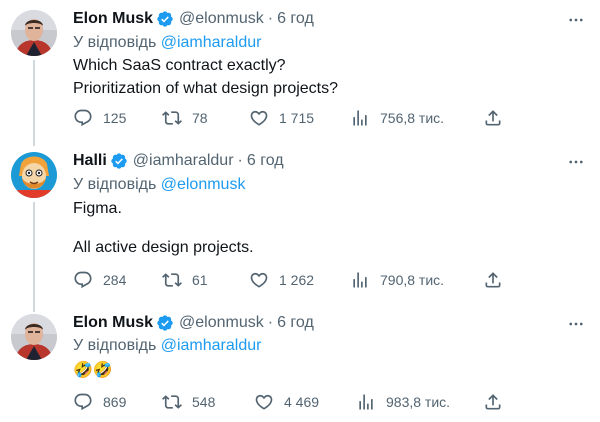 This screenshot has width=600, height=422. I want to click on view-count: 790,8 тис., so click(412, 280).